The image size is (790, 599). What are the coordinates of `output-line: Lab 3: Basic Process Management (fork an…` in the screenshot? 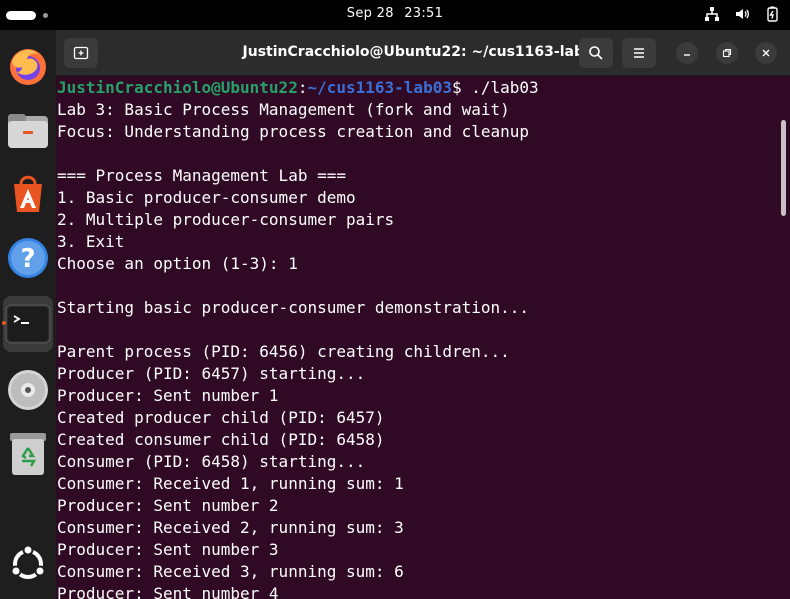 It's located at (283, 109).